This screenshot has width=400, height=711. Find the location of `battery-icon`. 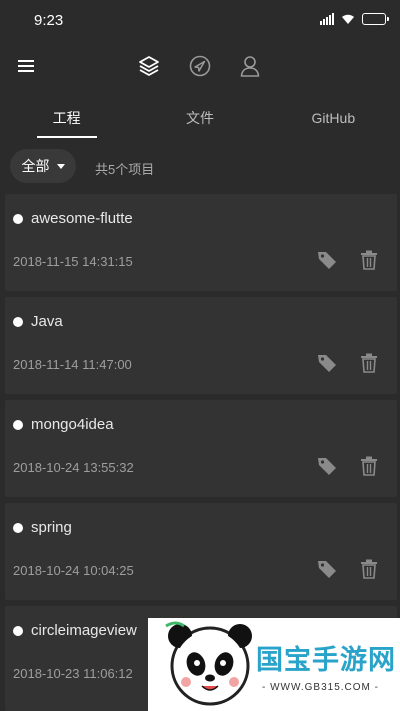

battery-icon is located at coordinates (375, 19).